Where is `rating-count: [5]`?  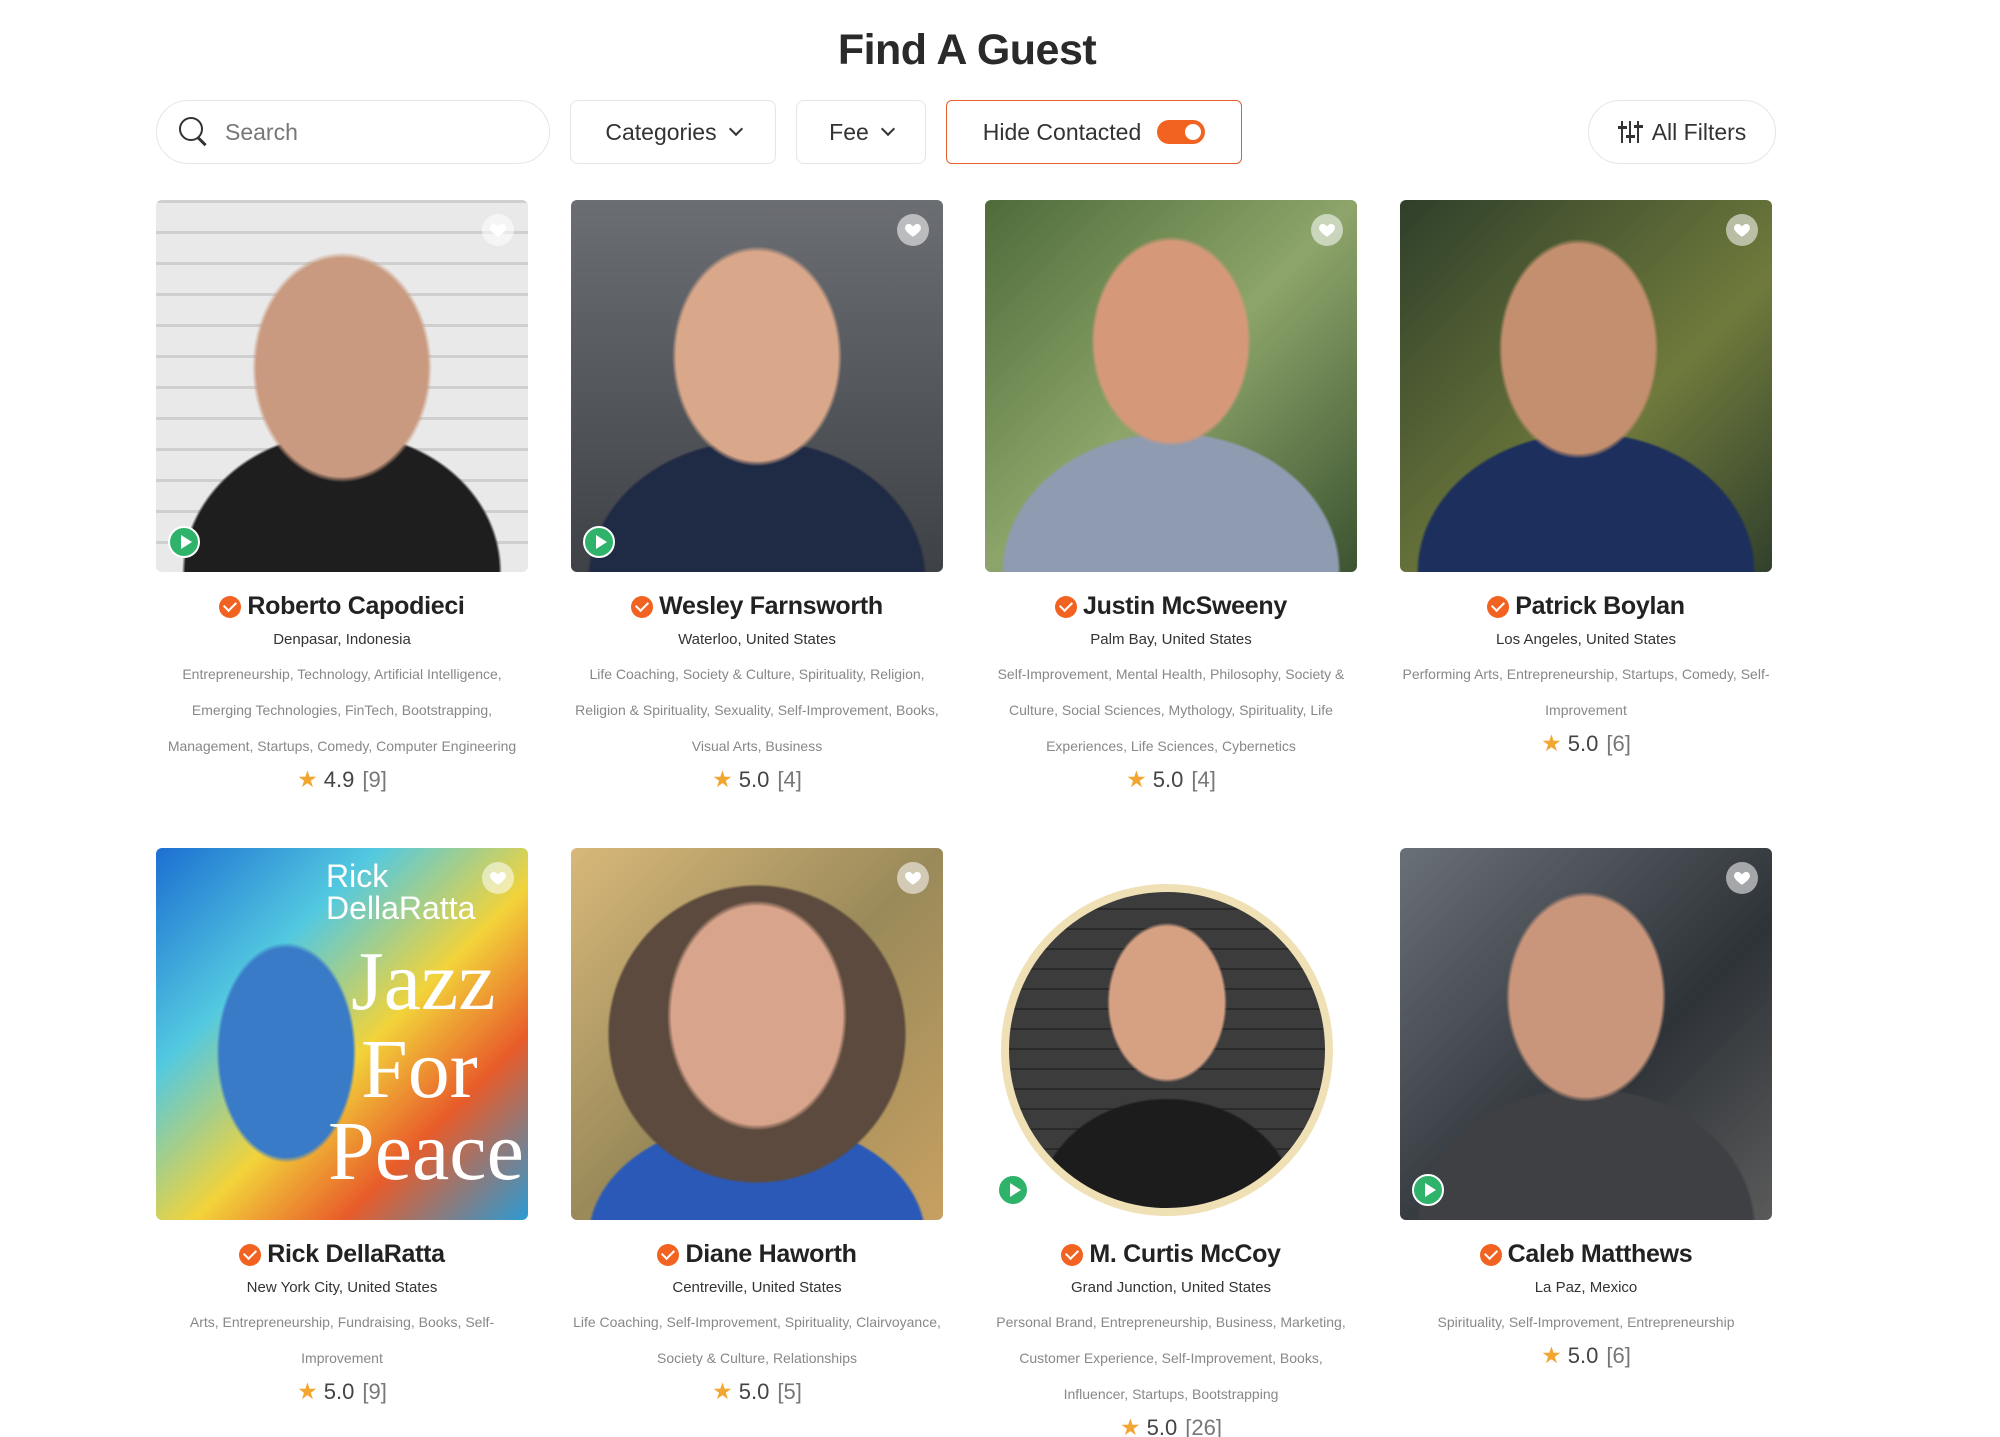
rating-count: [5] is located at coordinates (789, 1391).